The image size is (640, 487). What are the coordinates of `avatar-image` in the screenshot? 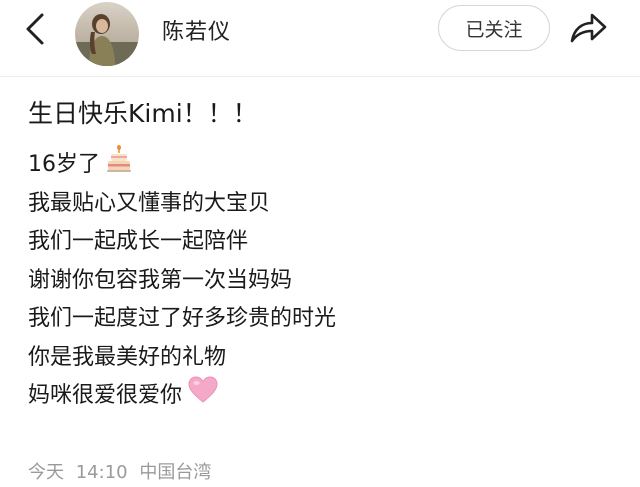 It's located at (107, 34).